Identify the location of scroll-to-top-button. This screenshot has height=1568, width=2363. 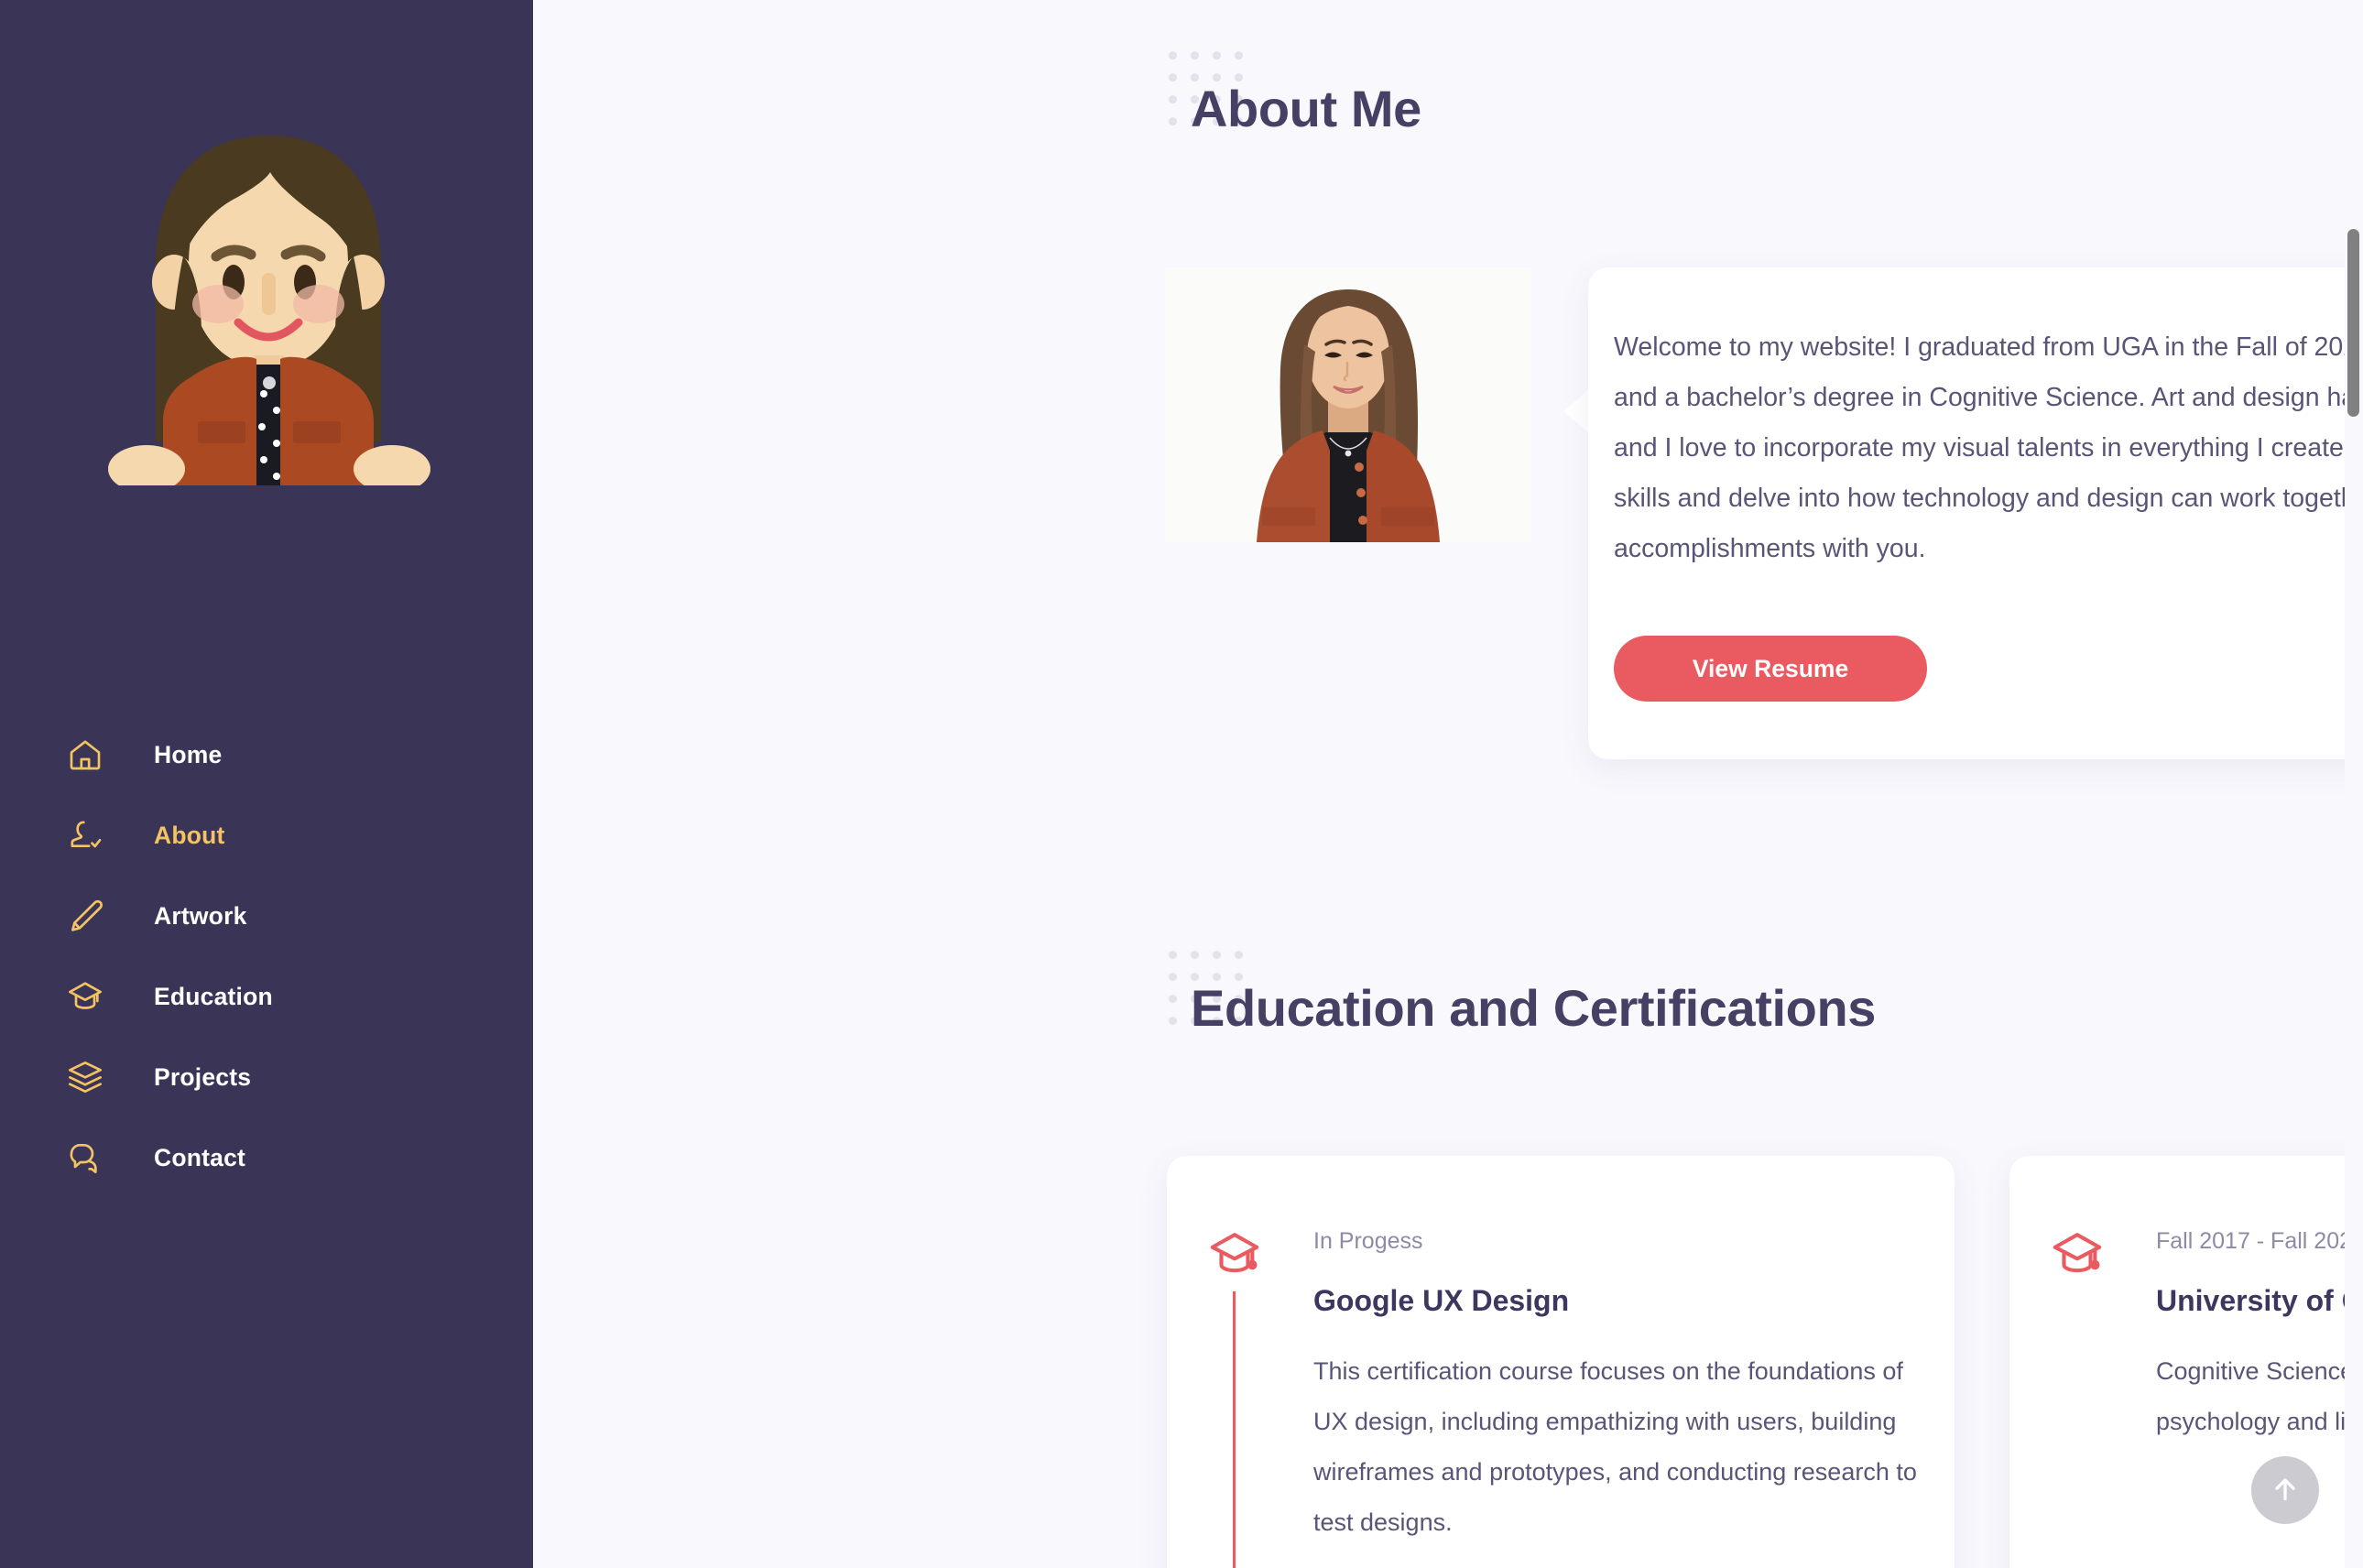
(2285, 1490).